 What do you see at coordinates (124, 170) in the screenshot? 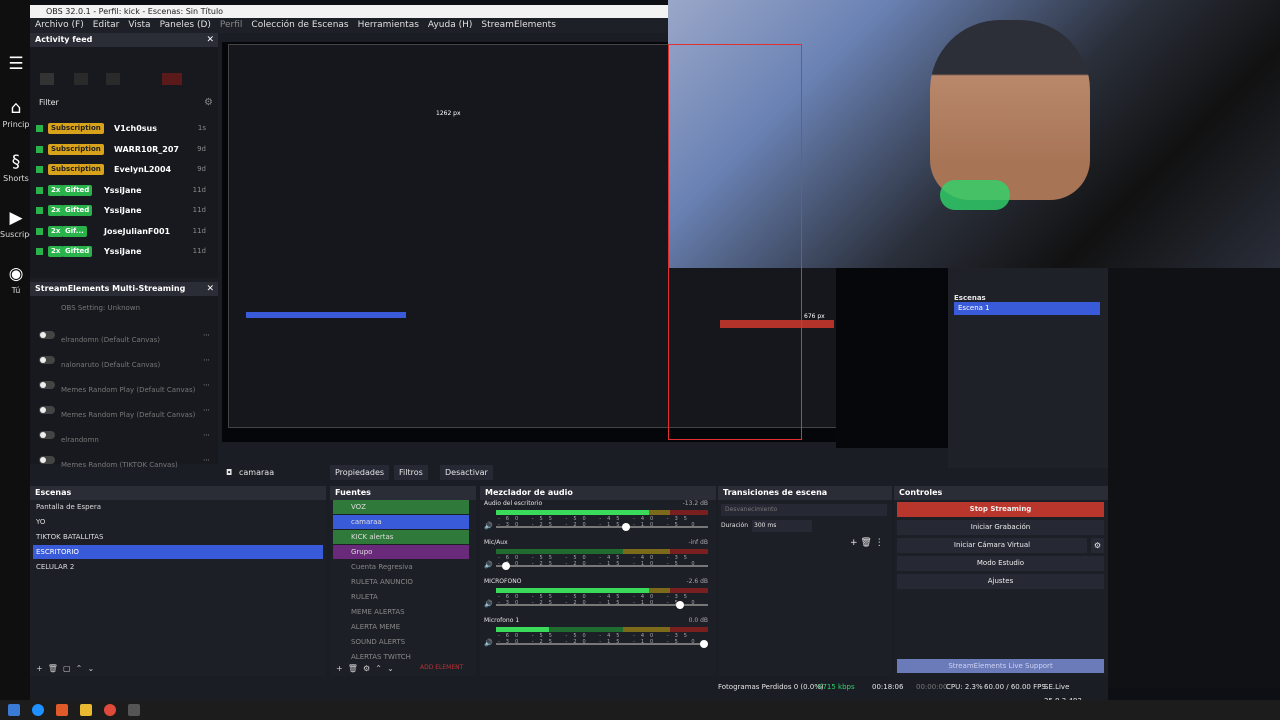
I see `list-item: Subscription EvelynL2004 9d` at bounding box center [124, 170].